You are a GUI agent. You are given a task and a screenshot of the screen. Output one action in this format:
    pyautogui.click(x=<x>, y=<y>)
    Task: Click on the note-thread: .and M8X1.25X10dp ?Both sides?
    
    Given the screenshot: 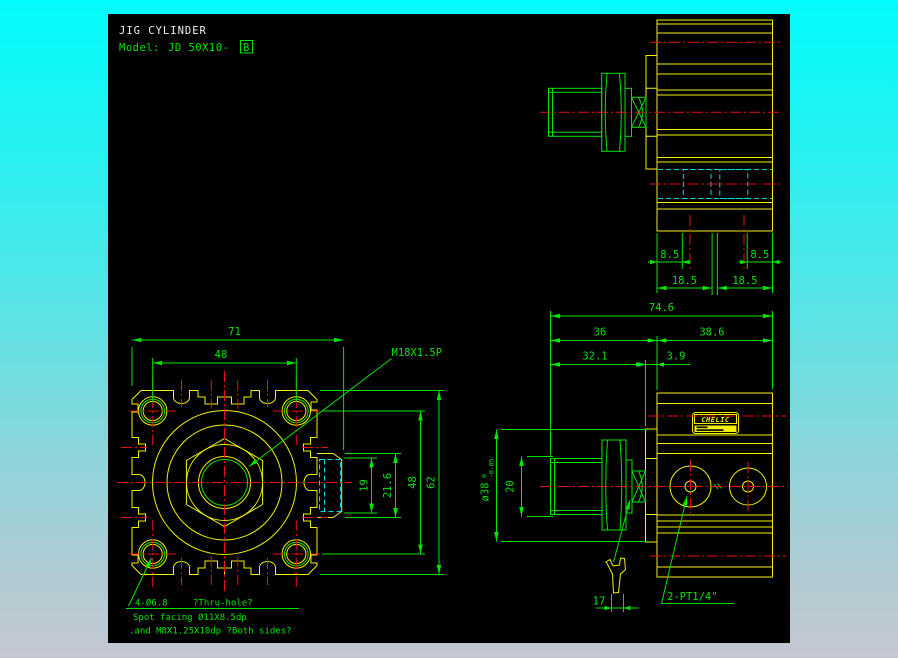 What is the action you would take?
    pyautogui.click(x=210, y=632)
    